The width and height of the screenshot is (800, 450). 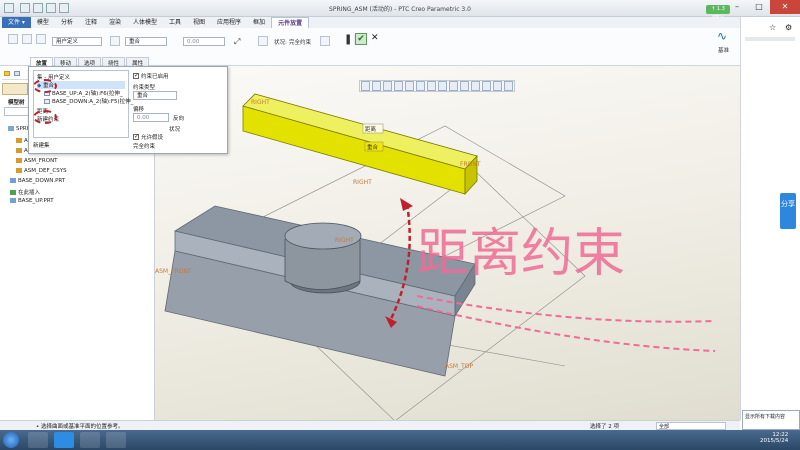 I want to click on plug-icon, so click(x=115, y=41).